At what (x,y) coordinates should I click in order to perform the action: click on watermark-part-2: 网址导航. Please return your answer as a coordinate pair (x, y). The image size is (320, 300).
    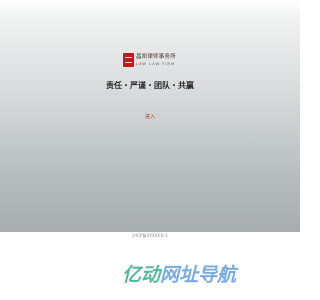
    Looking at the image, I should click on (198, 275).